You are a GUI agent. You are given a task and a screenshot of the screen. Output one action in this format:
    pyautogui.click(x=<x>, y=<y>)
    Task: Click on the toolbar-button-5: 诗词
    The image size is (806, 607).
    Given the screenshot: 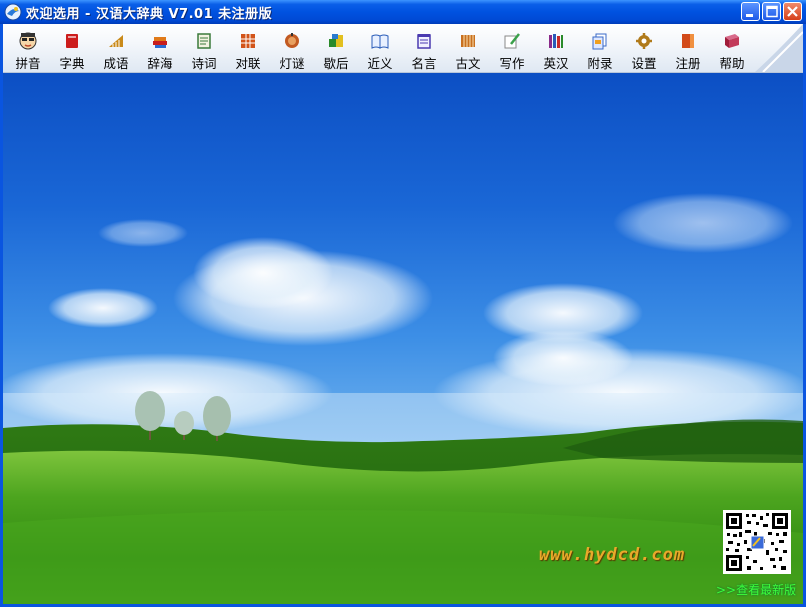 What is the action you would take?
    pyautogui.click(x=204, y=48)
    